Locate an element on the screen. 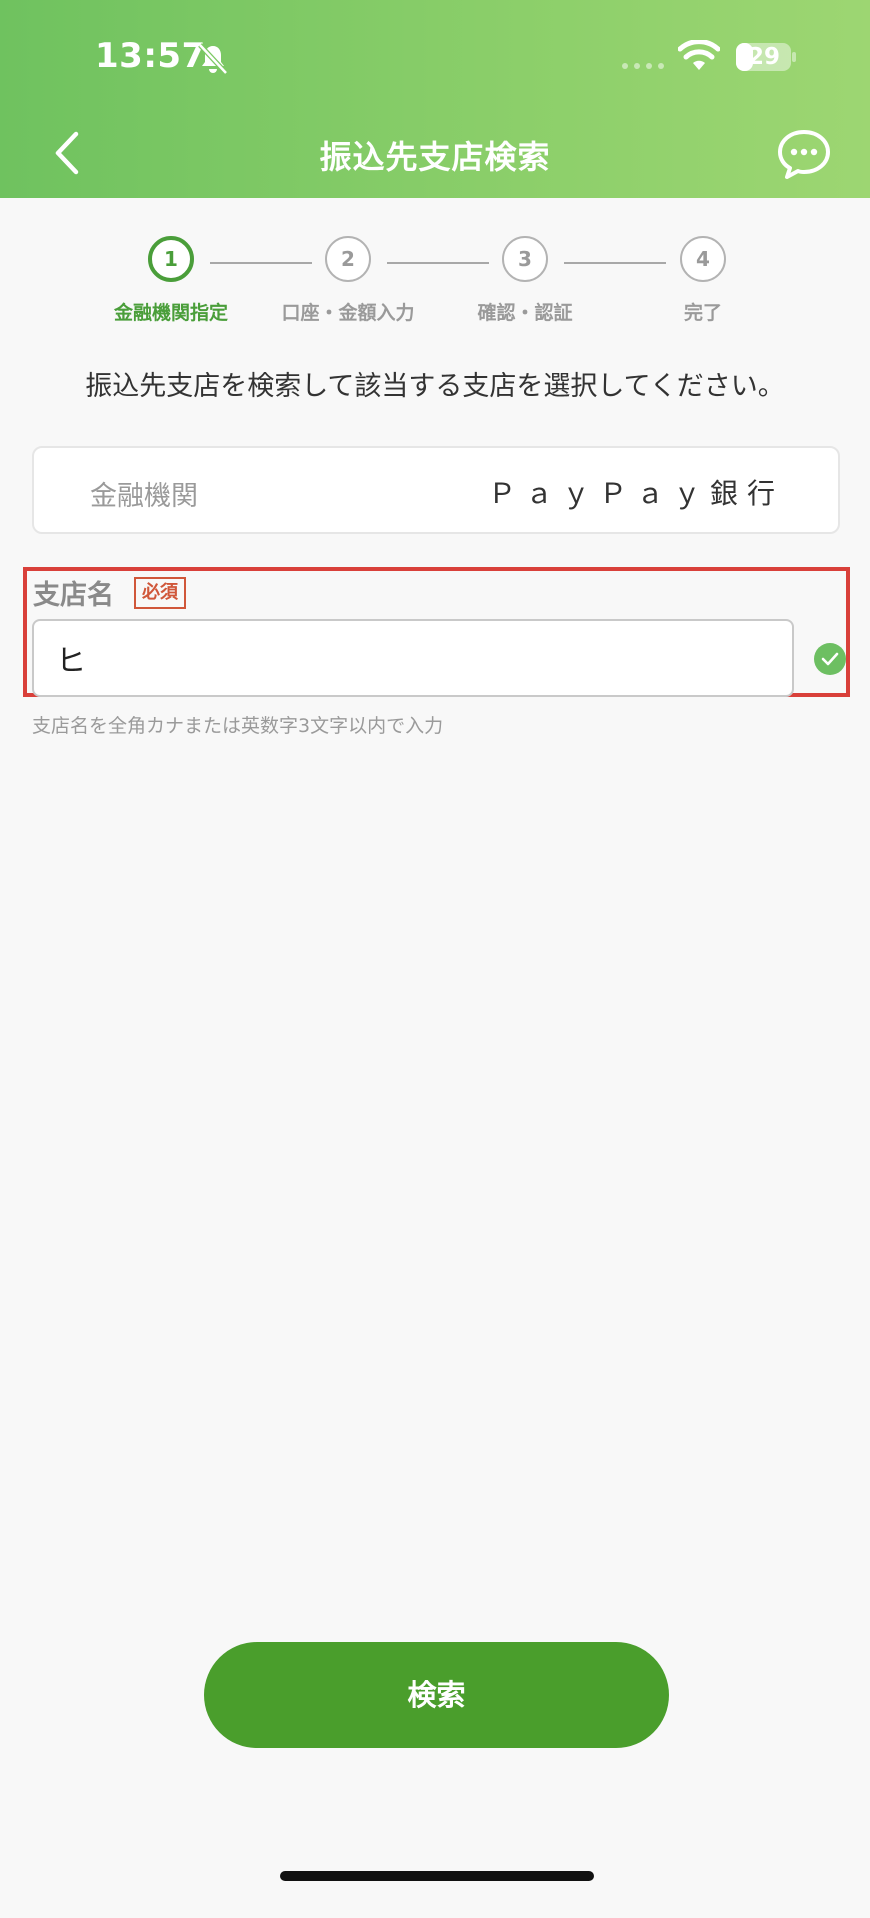 The height and width of the screenshot is (1918, 870). chat-bubble-icon is located at coordinates (804, 154).